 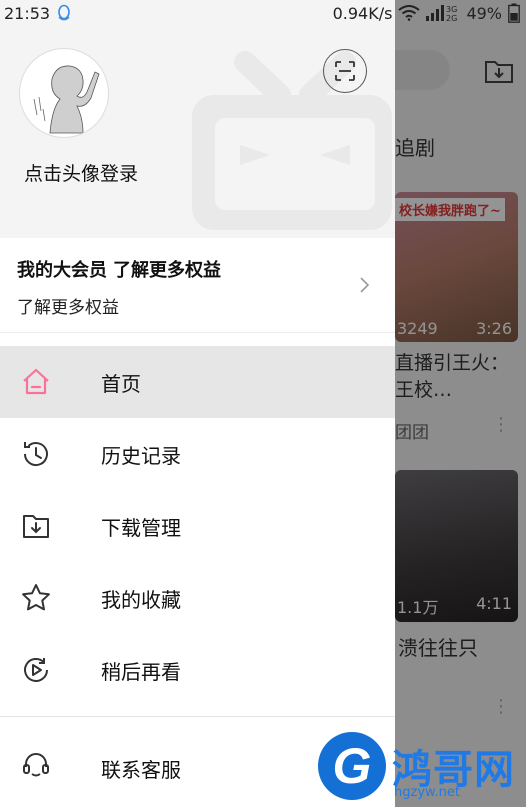 I want to click on scan-icon, so click(x=345, y=71).